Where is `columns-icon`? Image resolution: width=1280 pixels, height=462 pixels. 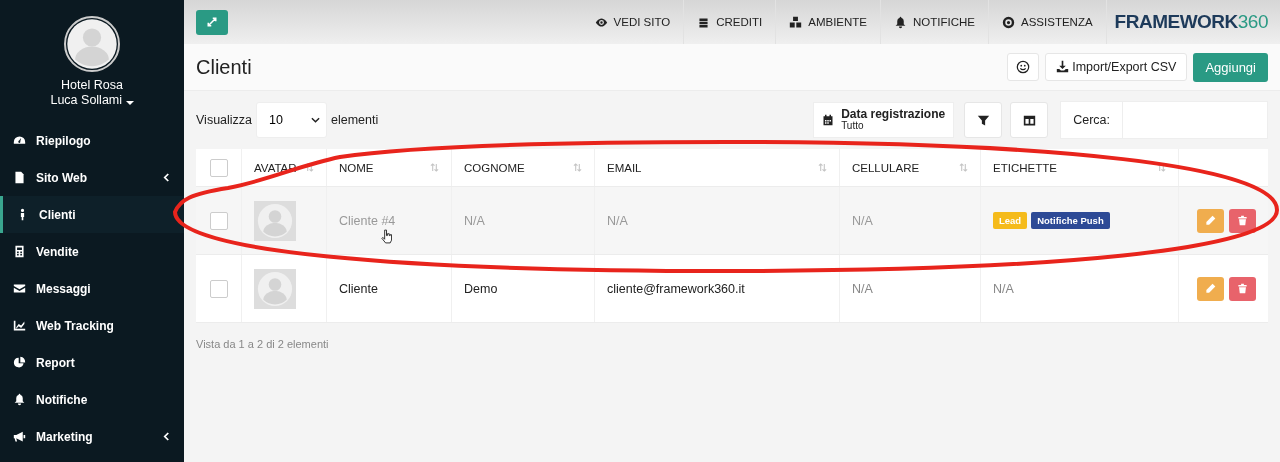 columns-icon is located at coordinates (1029, 120).